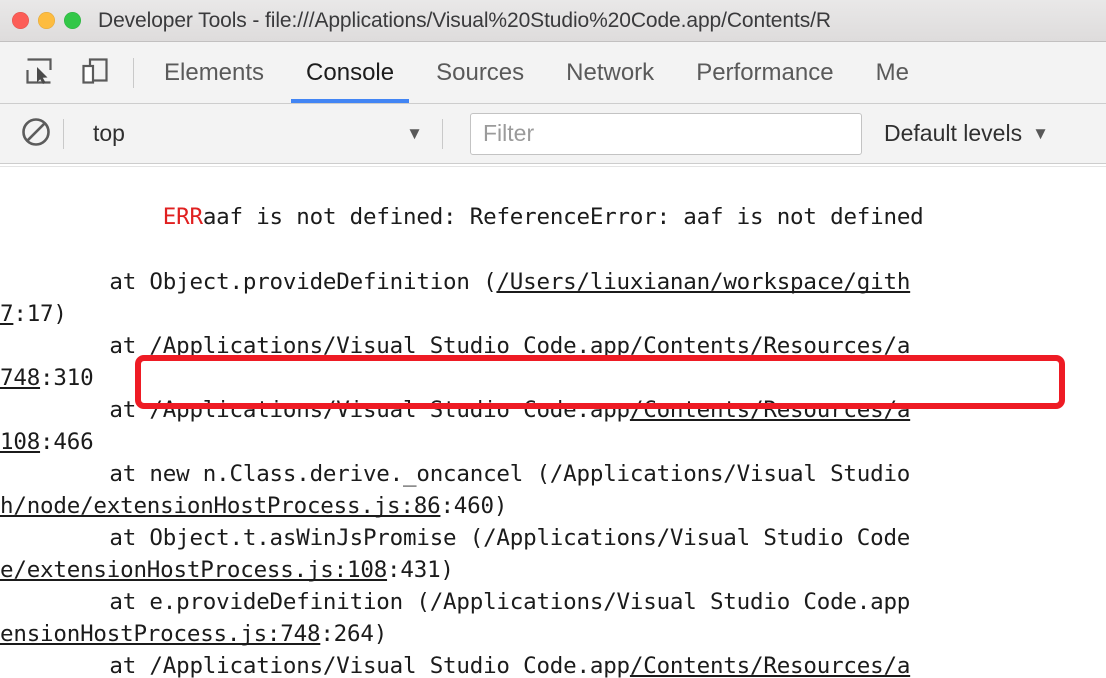 Image resolution: width=1106 pixels, height=678 pixels. Describe the element at coordinates (414, 133) in the screenshot. I see `chevron-down-icon: ▼` at that location.